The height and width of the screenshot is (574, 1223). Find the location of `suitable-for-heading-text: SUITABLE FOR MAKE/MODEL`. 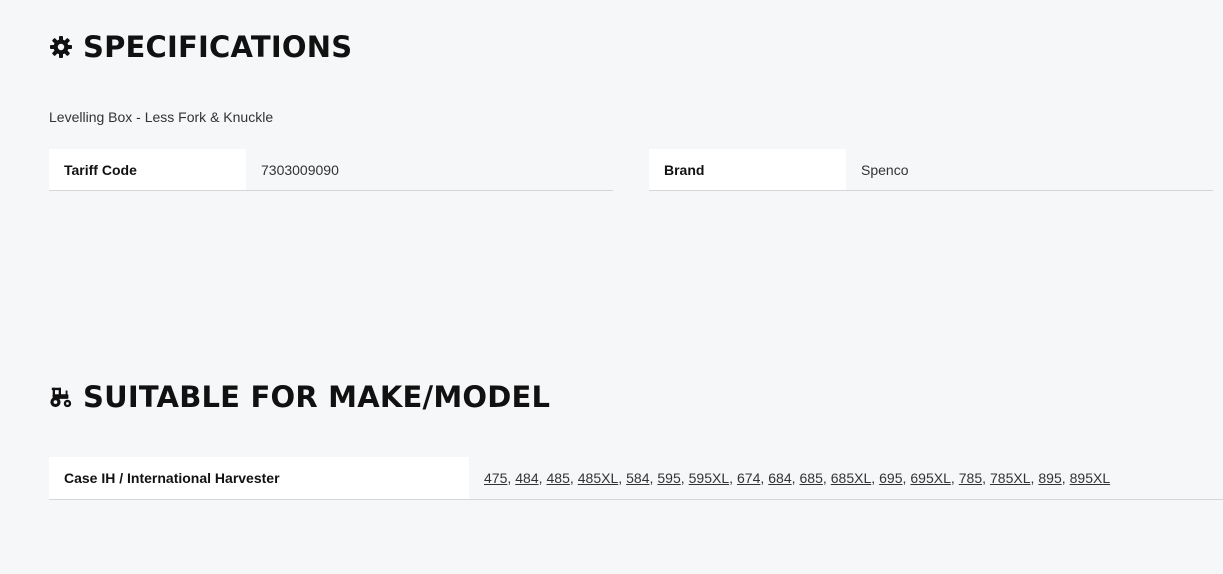

suitable-for-heading-text: SUITABLE FOR MAKE/MODEL is located at coordinates (317, 397).